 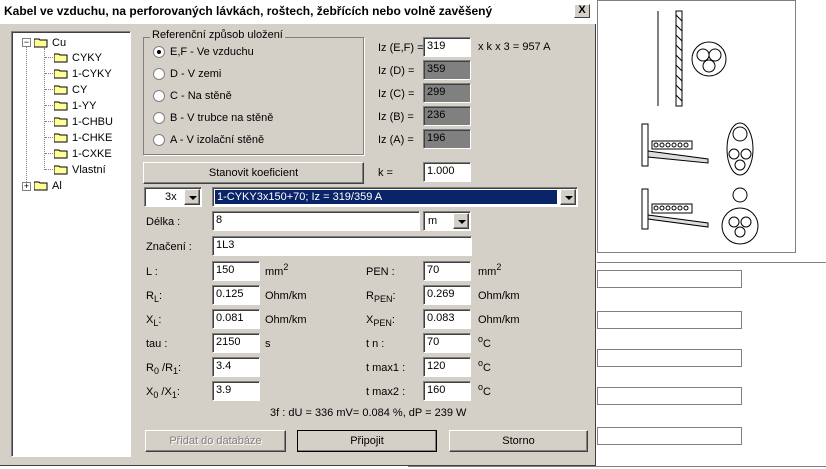 What do you see at coordinates (286, 267) in the screenshot?
I see `unit-superscript: 2` at bounding box center [286, 267].